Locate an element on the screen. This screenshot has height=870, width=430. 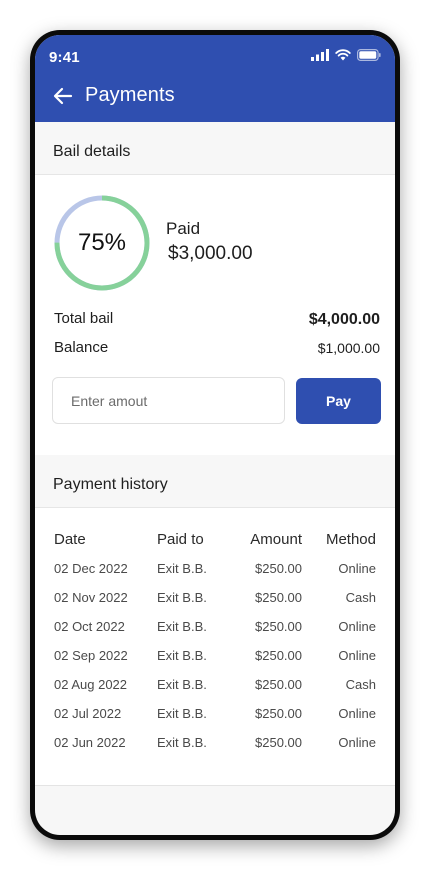
signal-icon is located at coordinates (320, 55).